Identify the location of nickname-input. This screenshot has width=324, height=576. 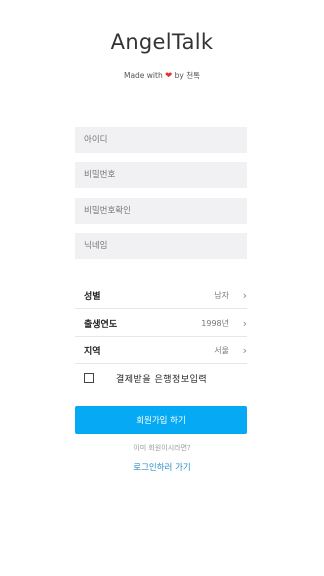
(161, 246).